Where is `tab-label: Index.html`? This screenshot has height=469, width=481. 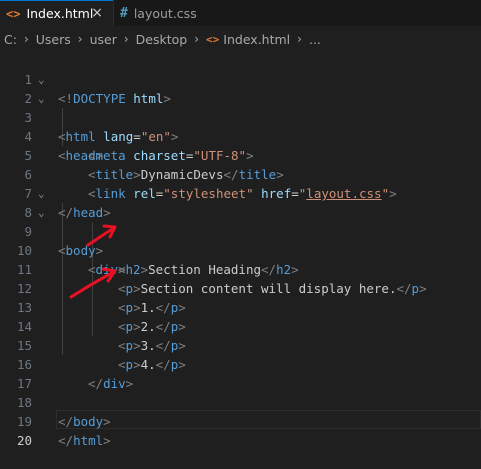
tab-label: Index.html is located at coordinates (60, 13).